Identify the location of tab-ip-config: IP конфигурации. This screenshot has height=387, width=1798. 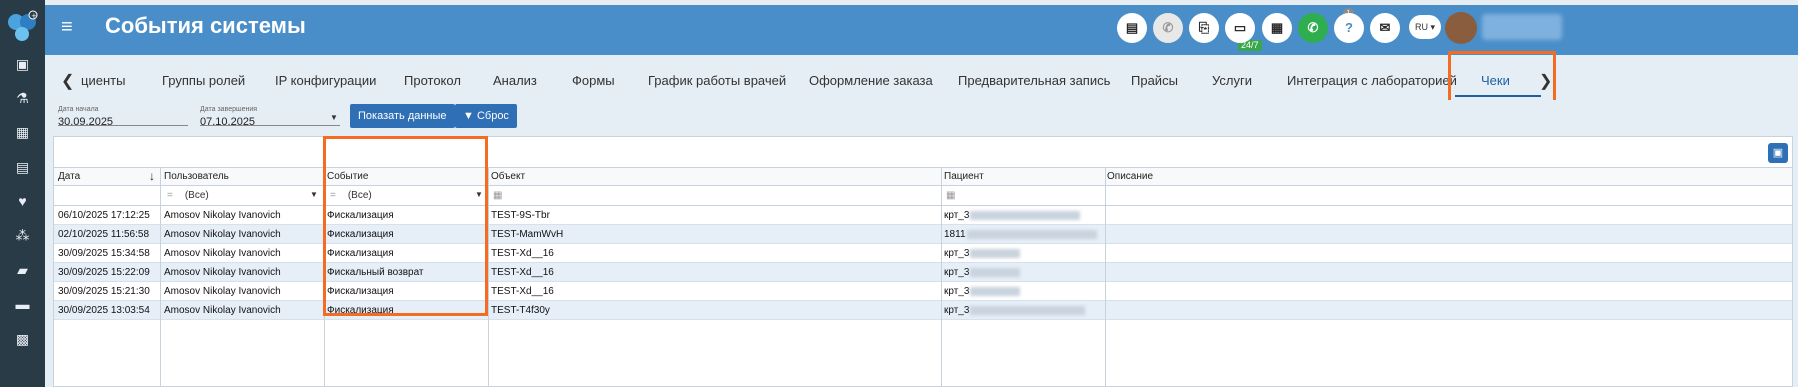
(325, 80).